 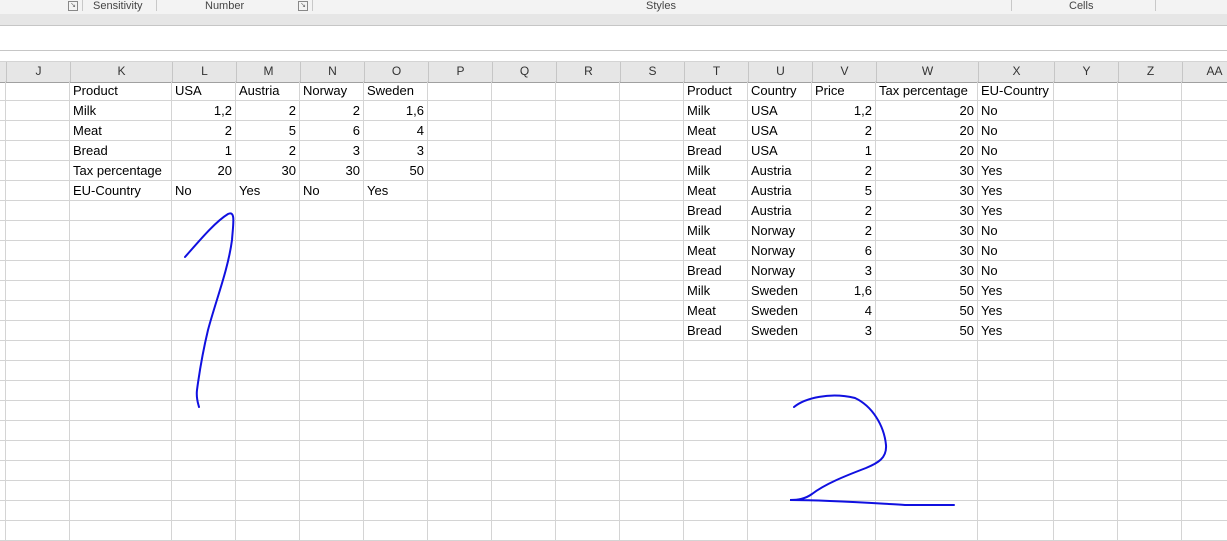 What do you see at coordinates (1016, 131) in the screenshot?
I see `cell-X3: No` at bounding box center [1016, 131].